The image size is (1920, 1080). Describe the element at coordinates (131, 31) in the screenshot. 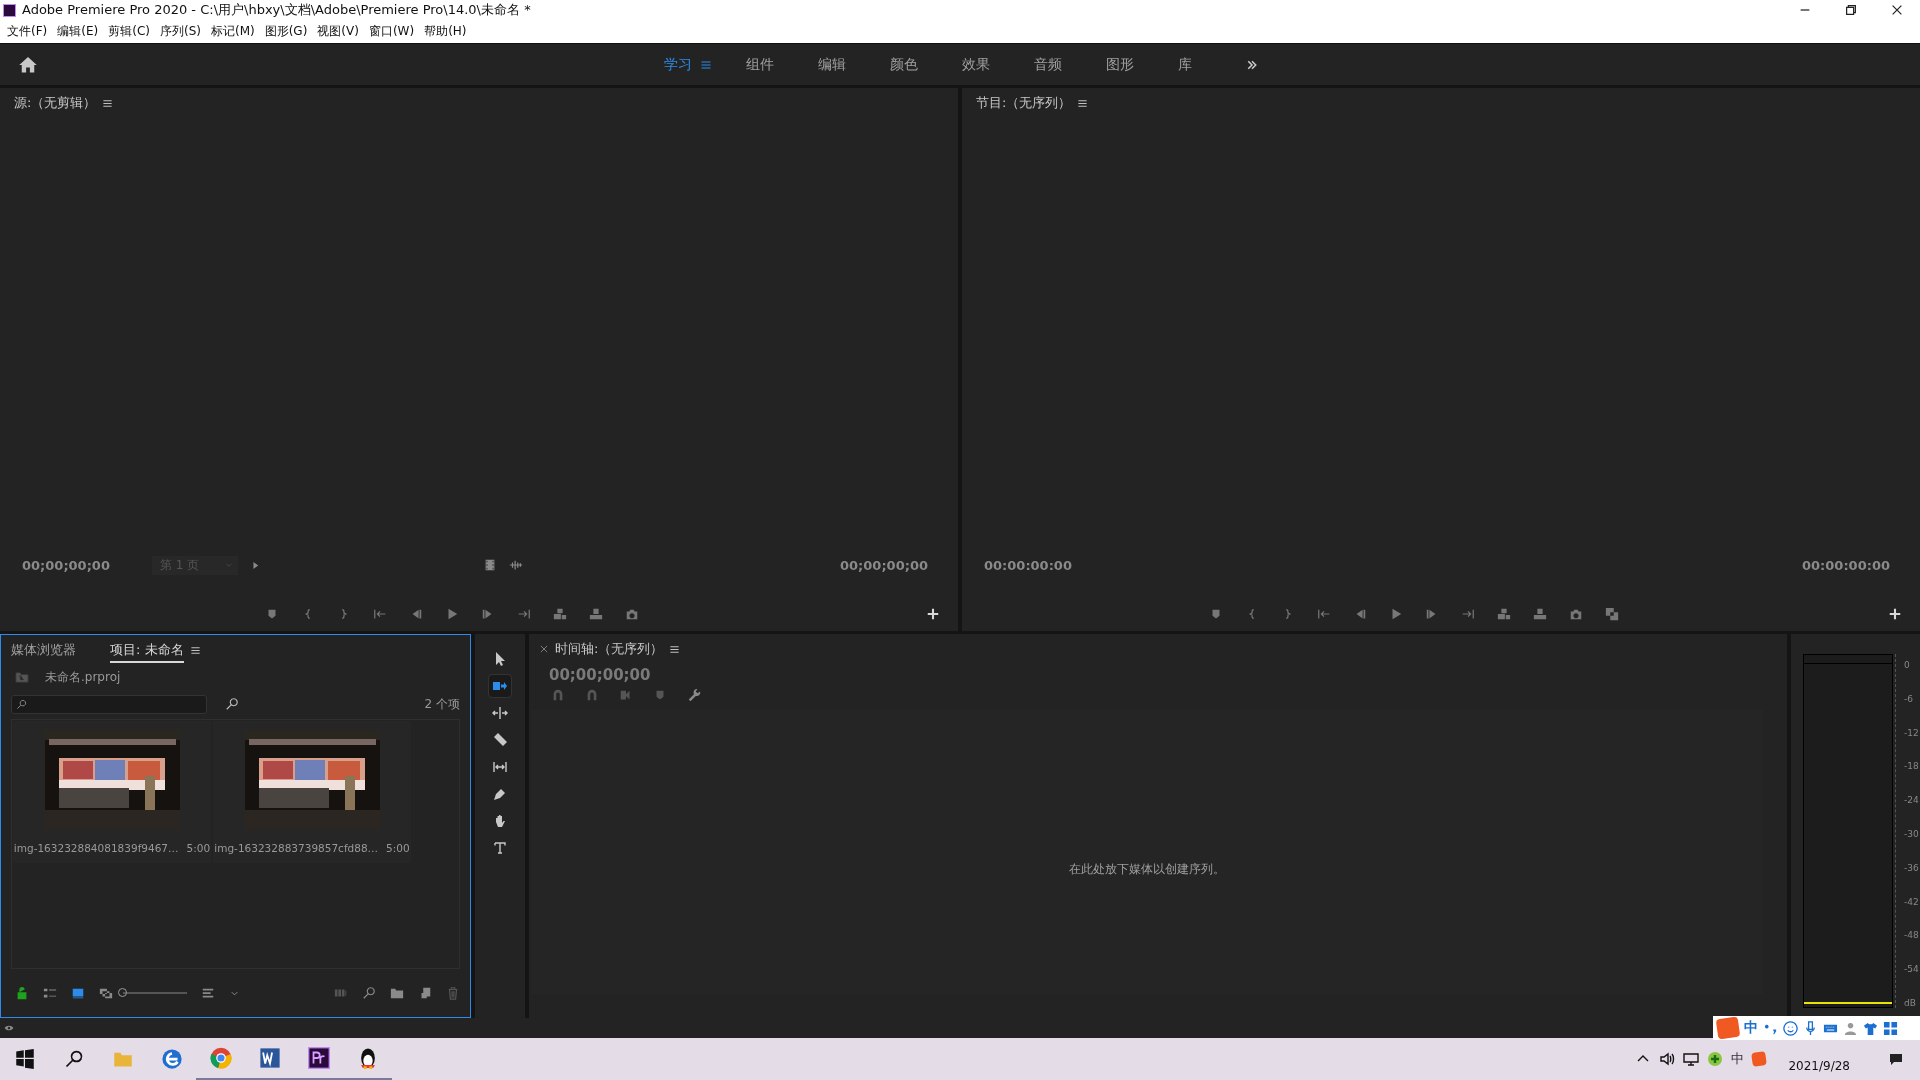

I see `menu-item: 剪辑(C)` at that location.